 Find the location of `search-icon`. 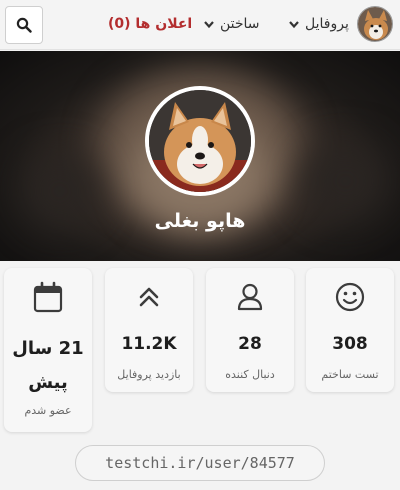

search-icon is located at coordinates (24, 25).